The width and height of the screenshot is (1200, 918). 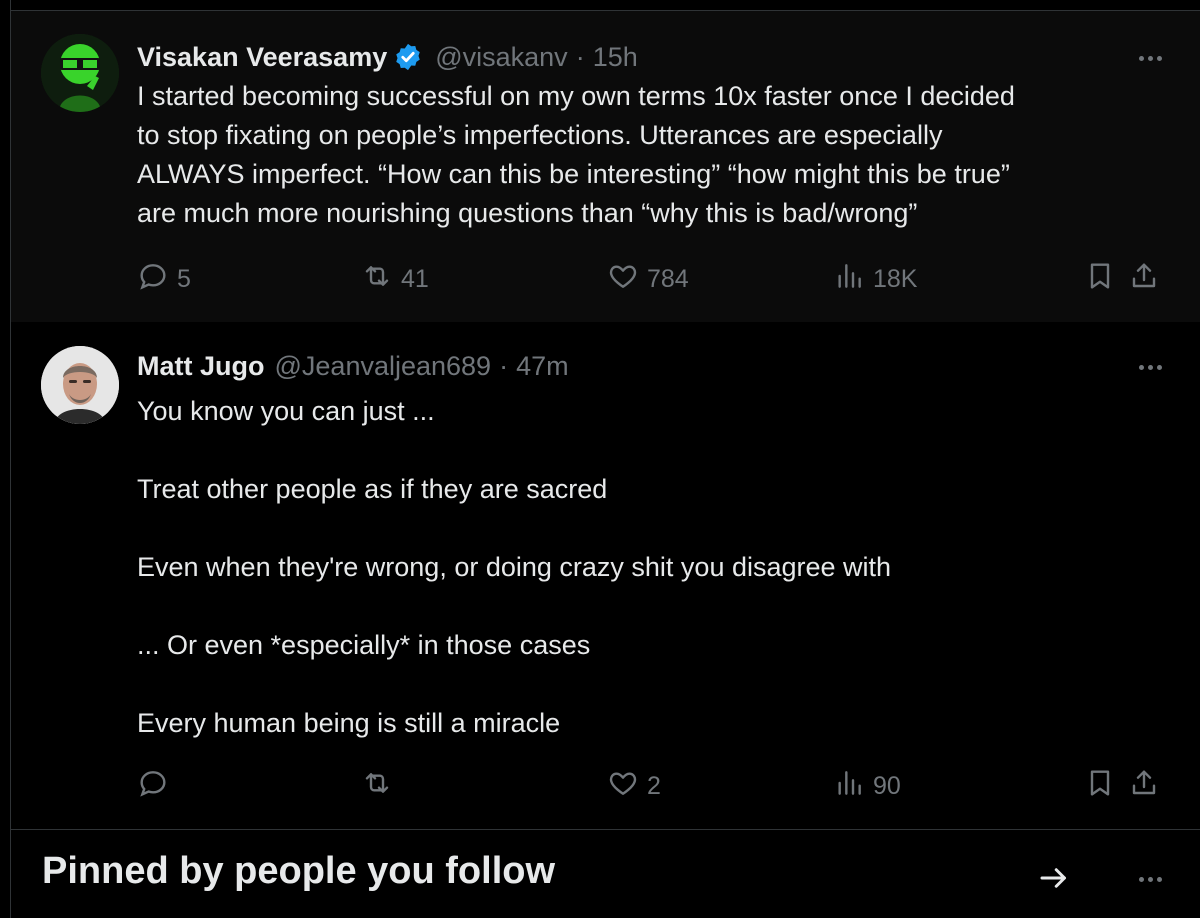 I want to click on views-button: 18K, so click(x=875, y=279).